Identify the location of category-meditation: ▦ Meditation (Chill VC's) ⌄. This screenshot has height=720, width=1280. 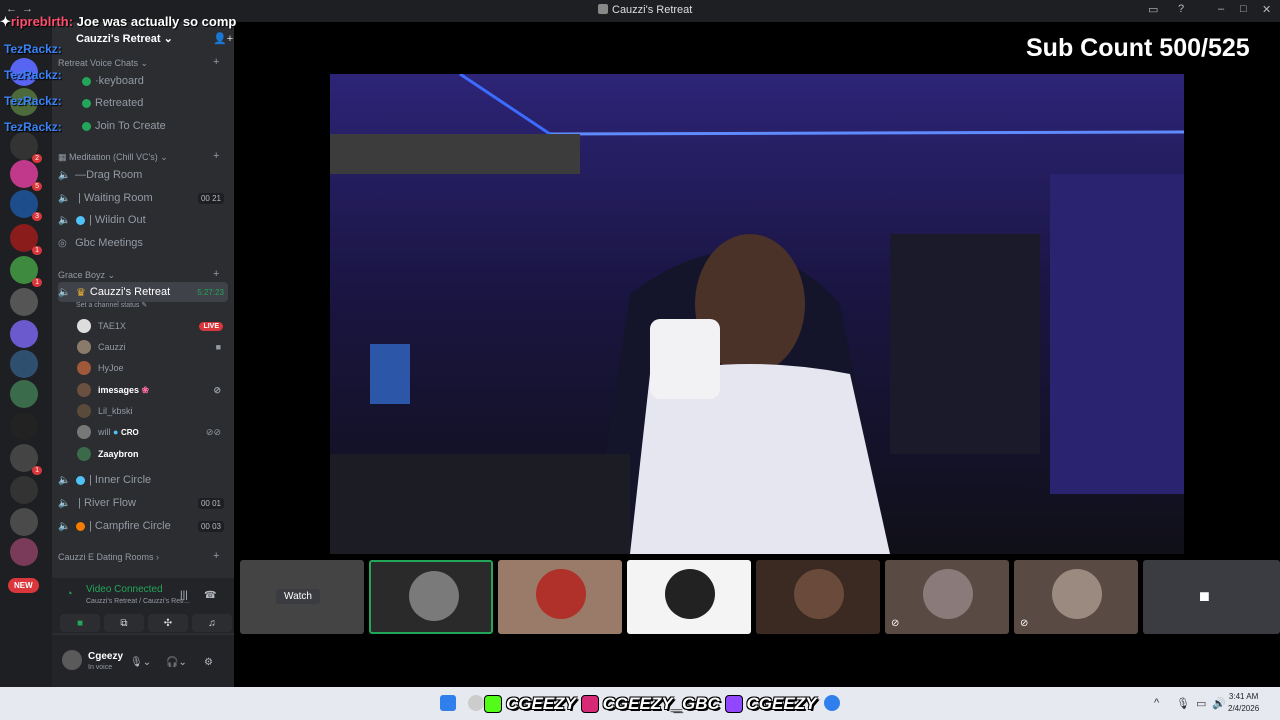
(113, 157).